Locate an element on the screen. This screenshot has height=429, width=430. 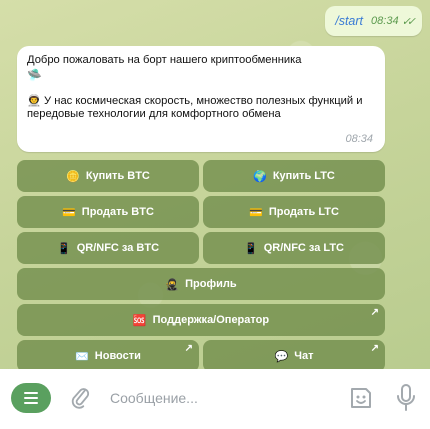
chat-label: Чат is located at coordinates (304, 356).